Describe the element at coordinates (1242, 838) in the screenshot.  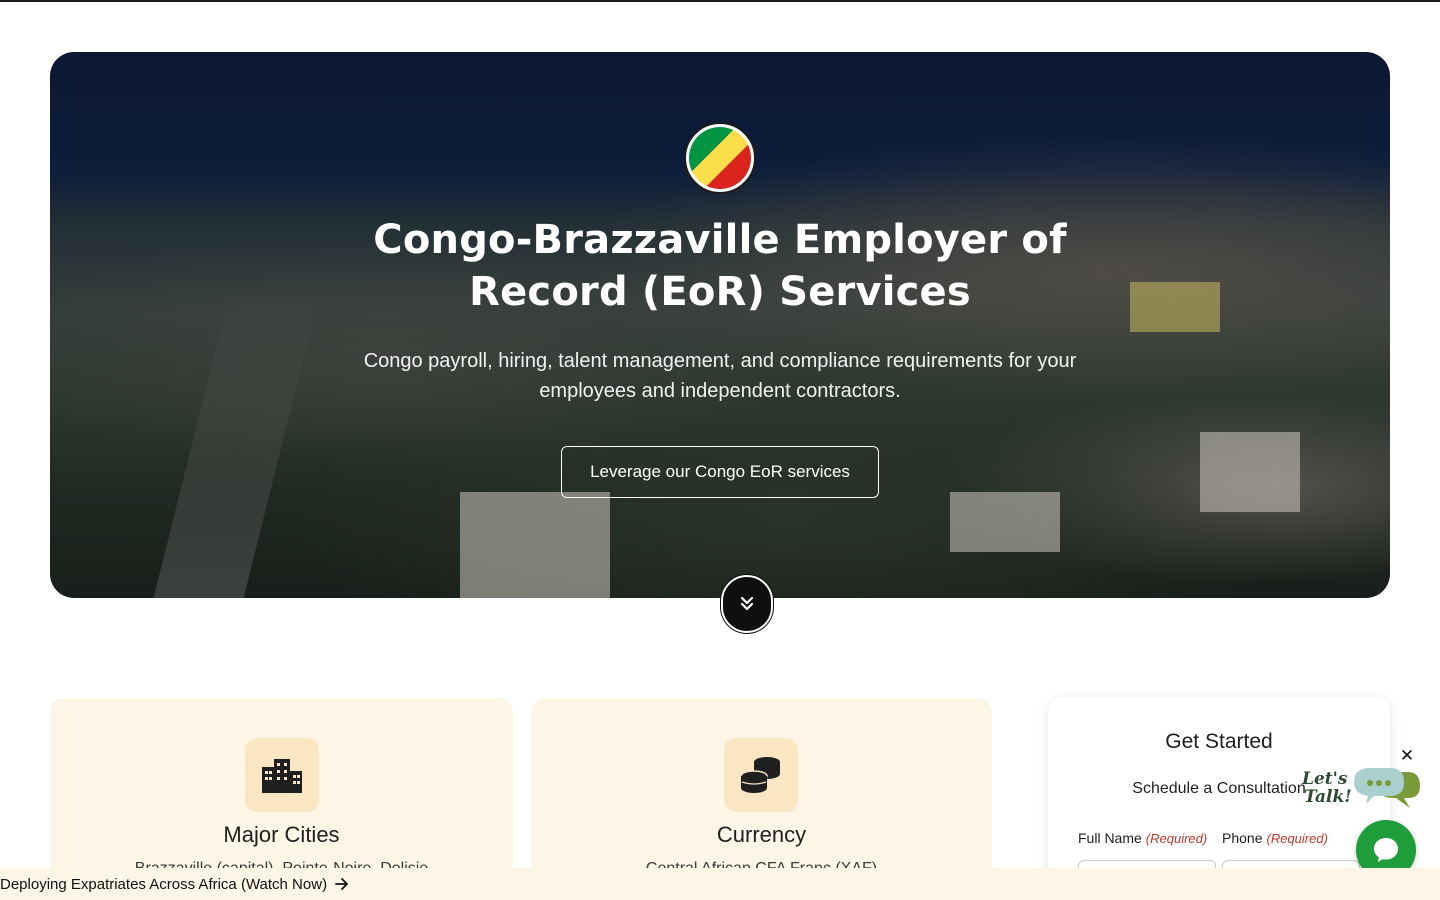
I see `phone-label-text: Phone` at that location.